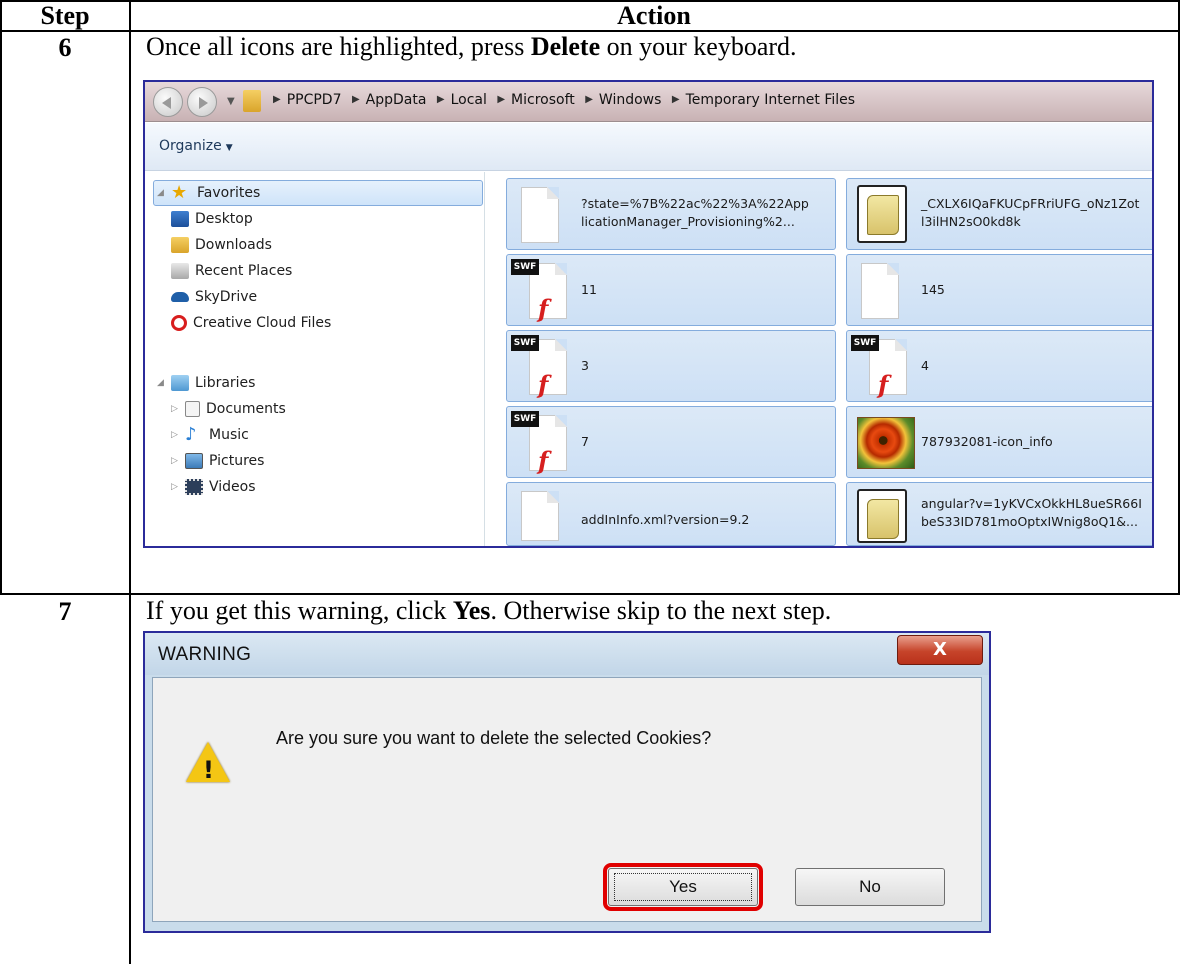 This screenshot has height=964, width=1189. I want to click on table-right-border, so click(1179, 297).